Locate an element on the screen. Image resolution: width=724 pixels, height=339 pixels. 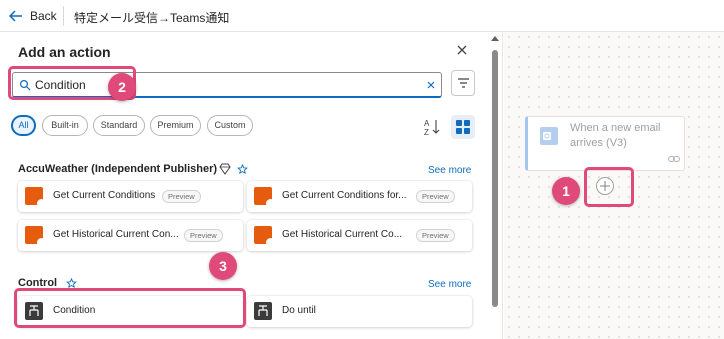
filter-chip-custom: Custom is located at coordinates (230, 125).